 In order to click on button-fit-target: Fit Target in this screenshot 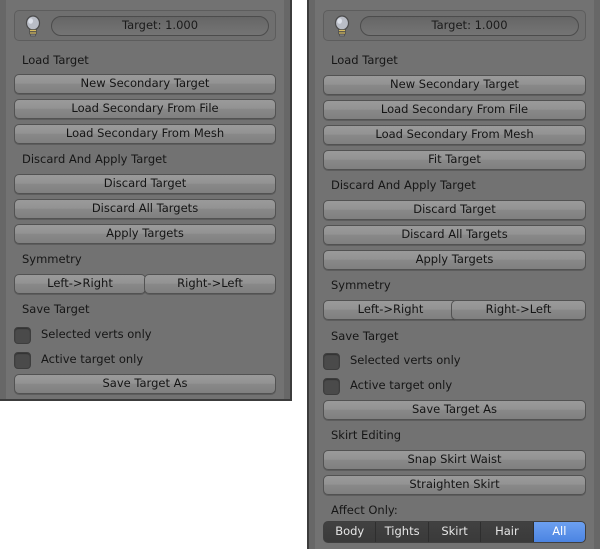, I will do `click(454, 160)`.